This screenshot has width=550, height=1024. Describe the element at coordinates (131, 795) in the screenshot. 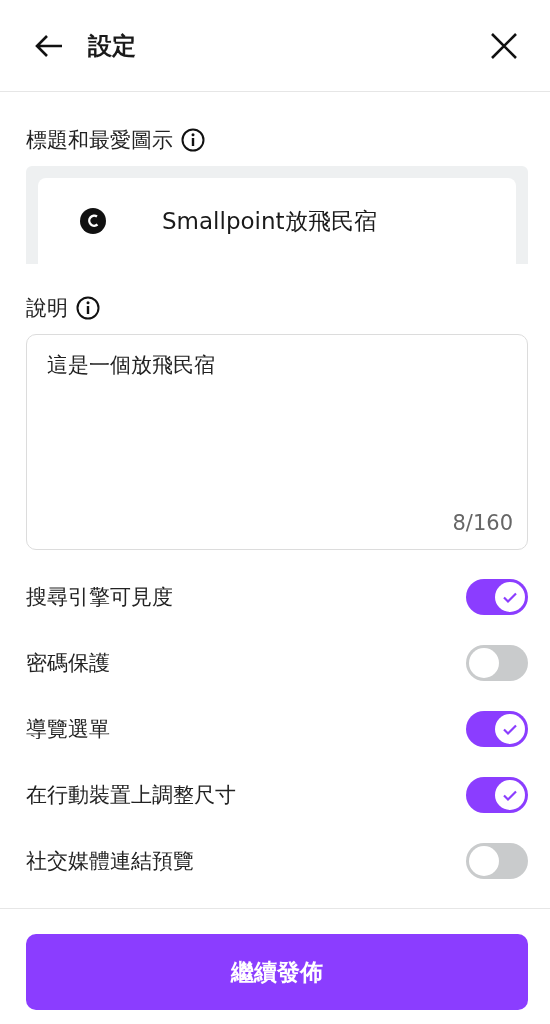

I see `setting-label: 在行動裝置上調整尺寸` at that location.